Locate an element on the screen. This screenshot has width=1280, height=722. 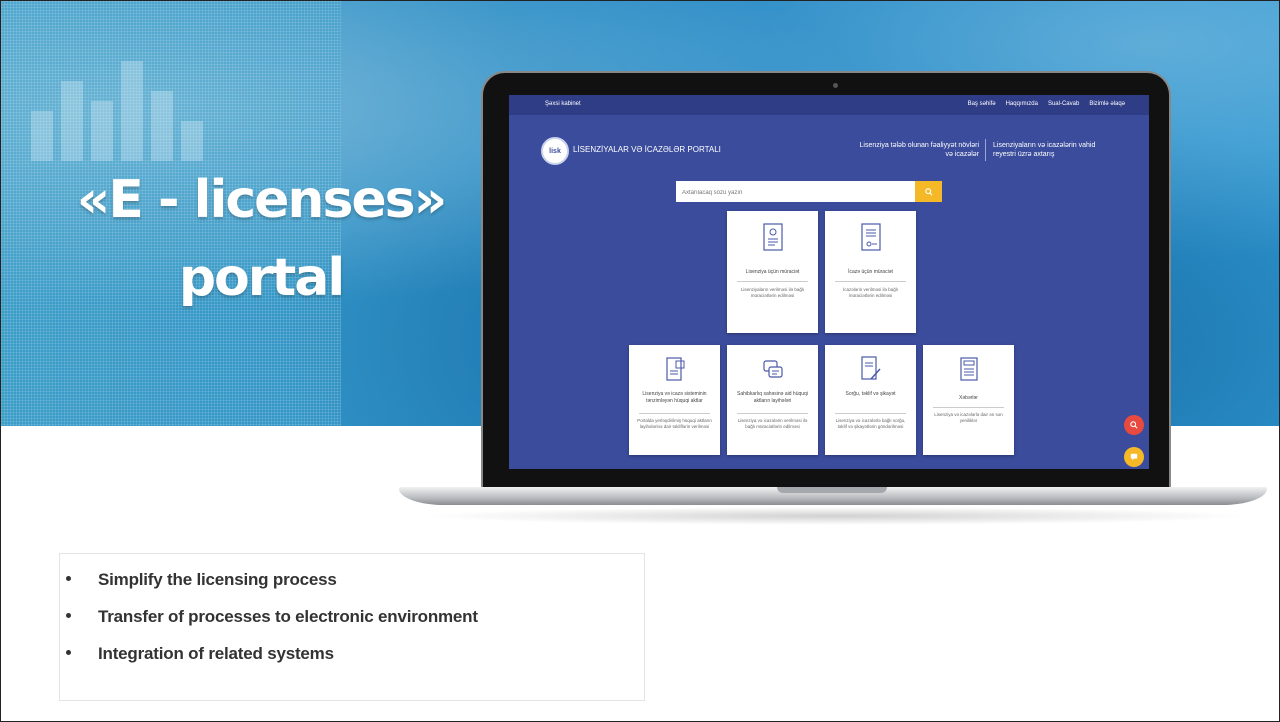
nav-home: Baş səhifə is located at coordinates (982, 104).